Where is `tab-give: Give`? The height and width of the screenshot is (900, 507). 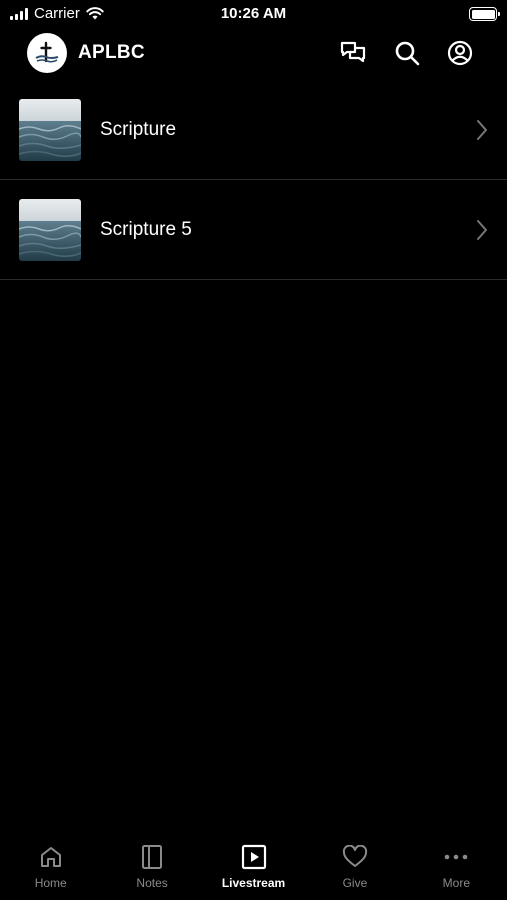
tab-give: Give is located at coordinates (354, 868).